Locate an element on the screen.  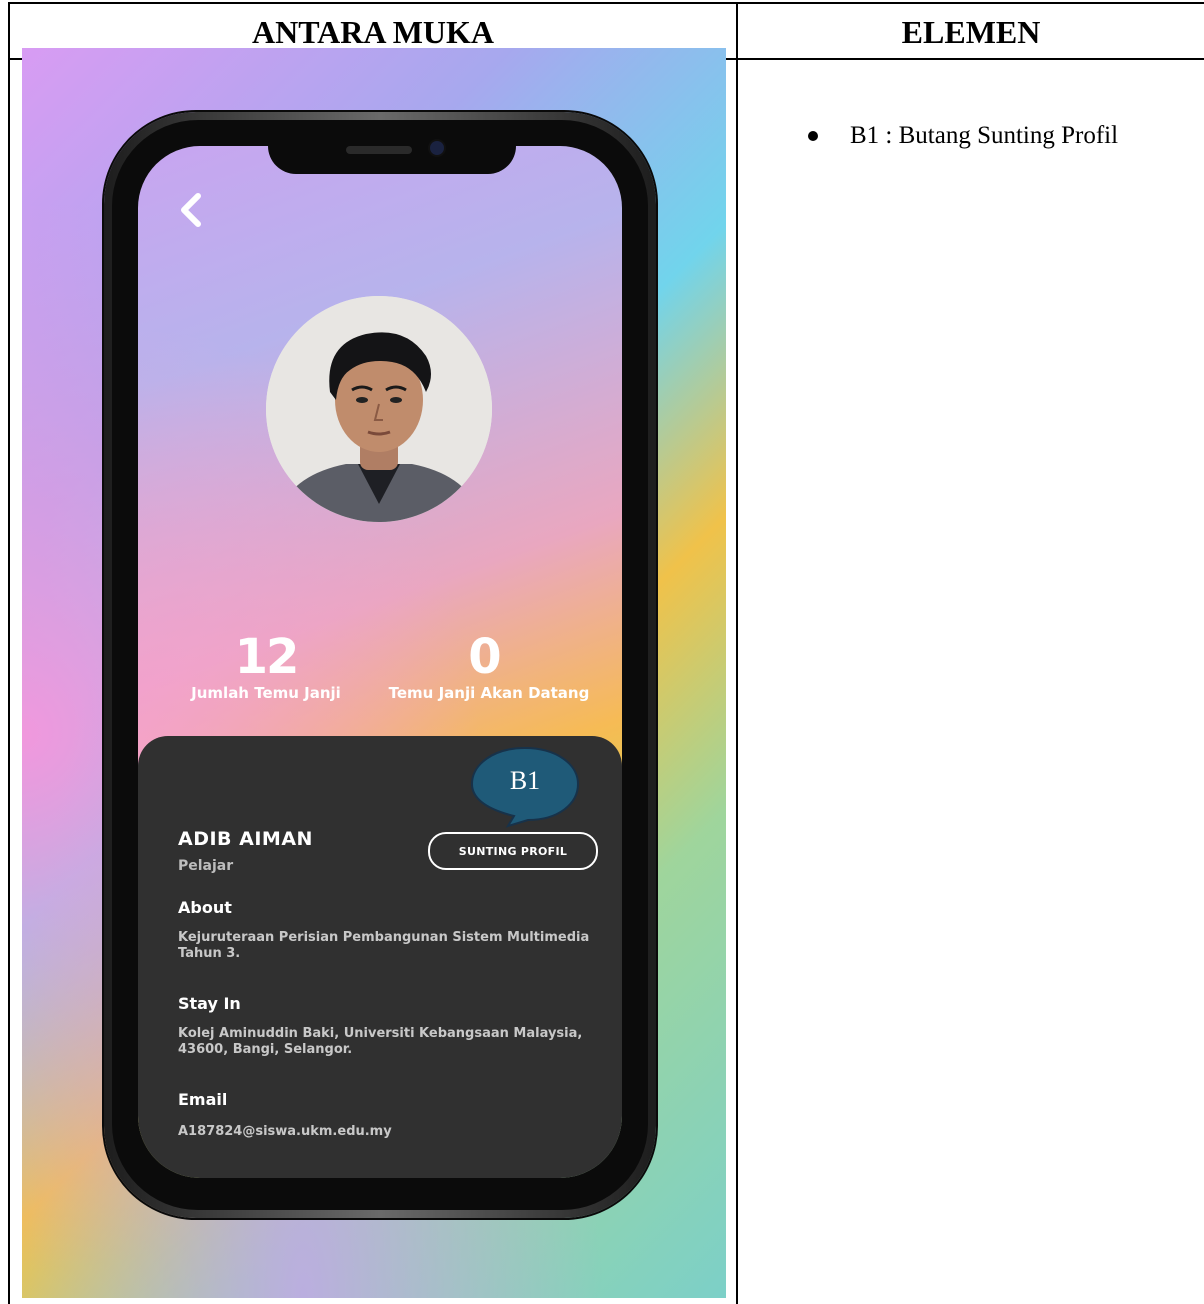
avatar is located at coordinates (379, 409).